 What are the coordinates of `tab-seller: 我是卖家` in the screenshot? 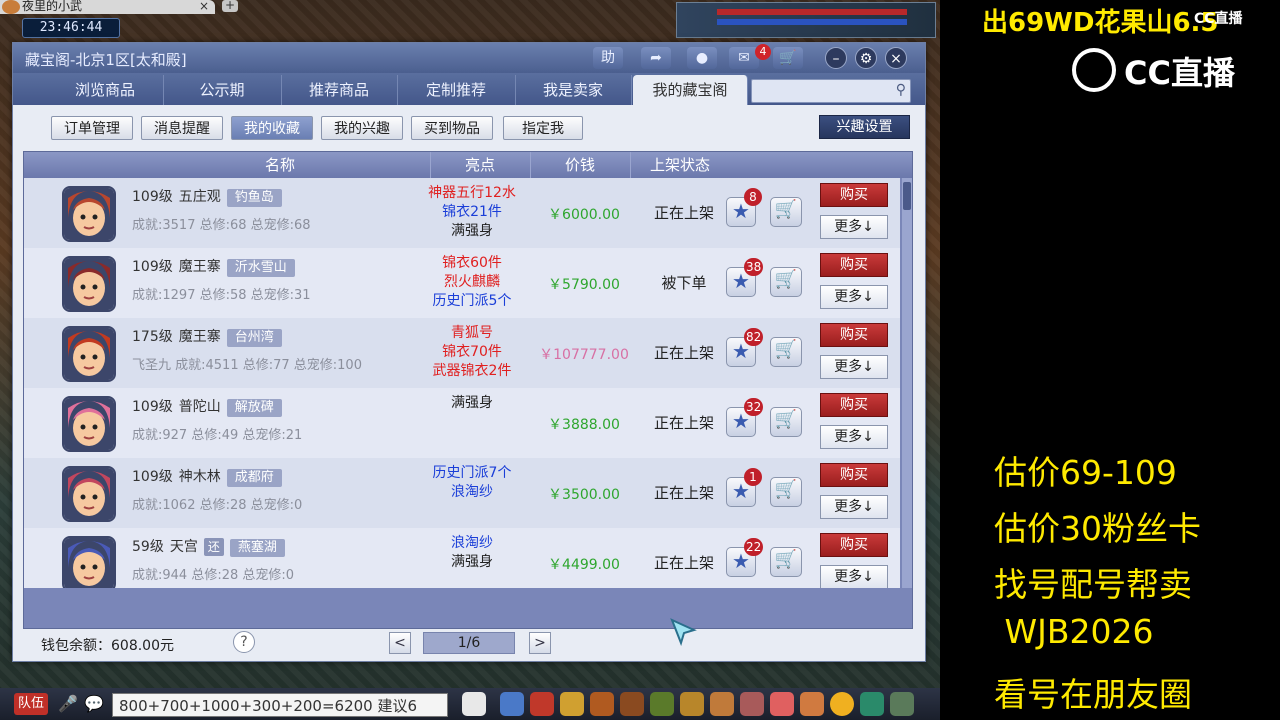 It's located at (573, 90).